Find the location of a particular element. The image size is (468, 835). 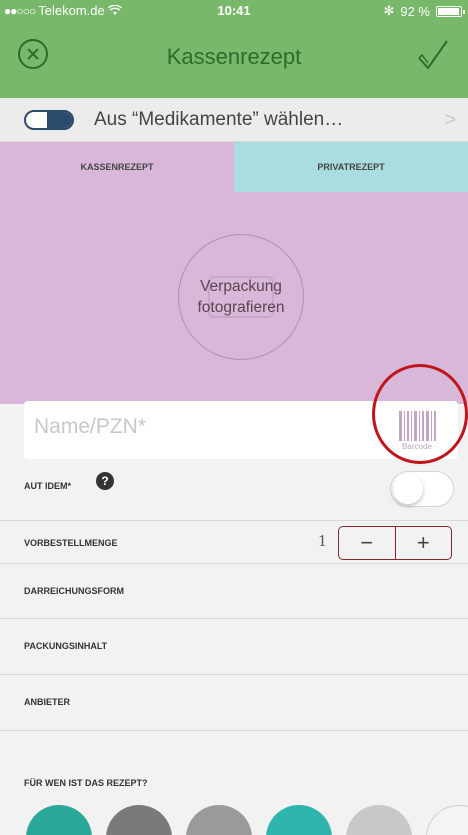

darreichungsform-row: DARREICHUNGSFORM is located at coordinates (234, 591).